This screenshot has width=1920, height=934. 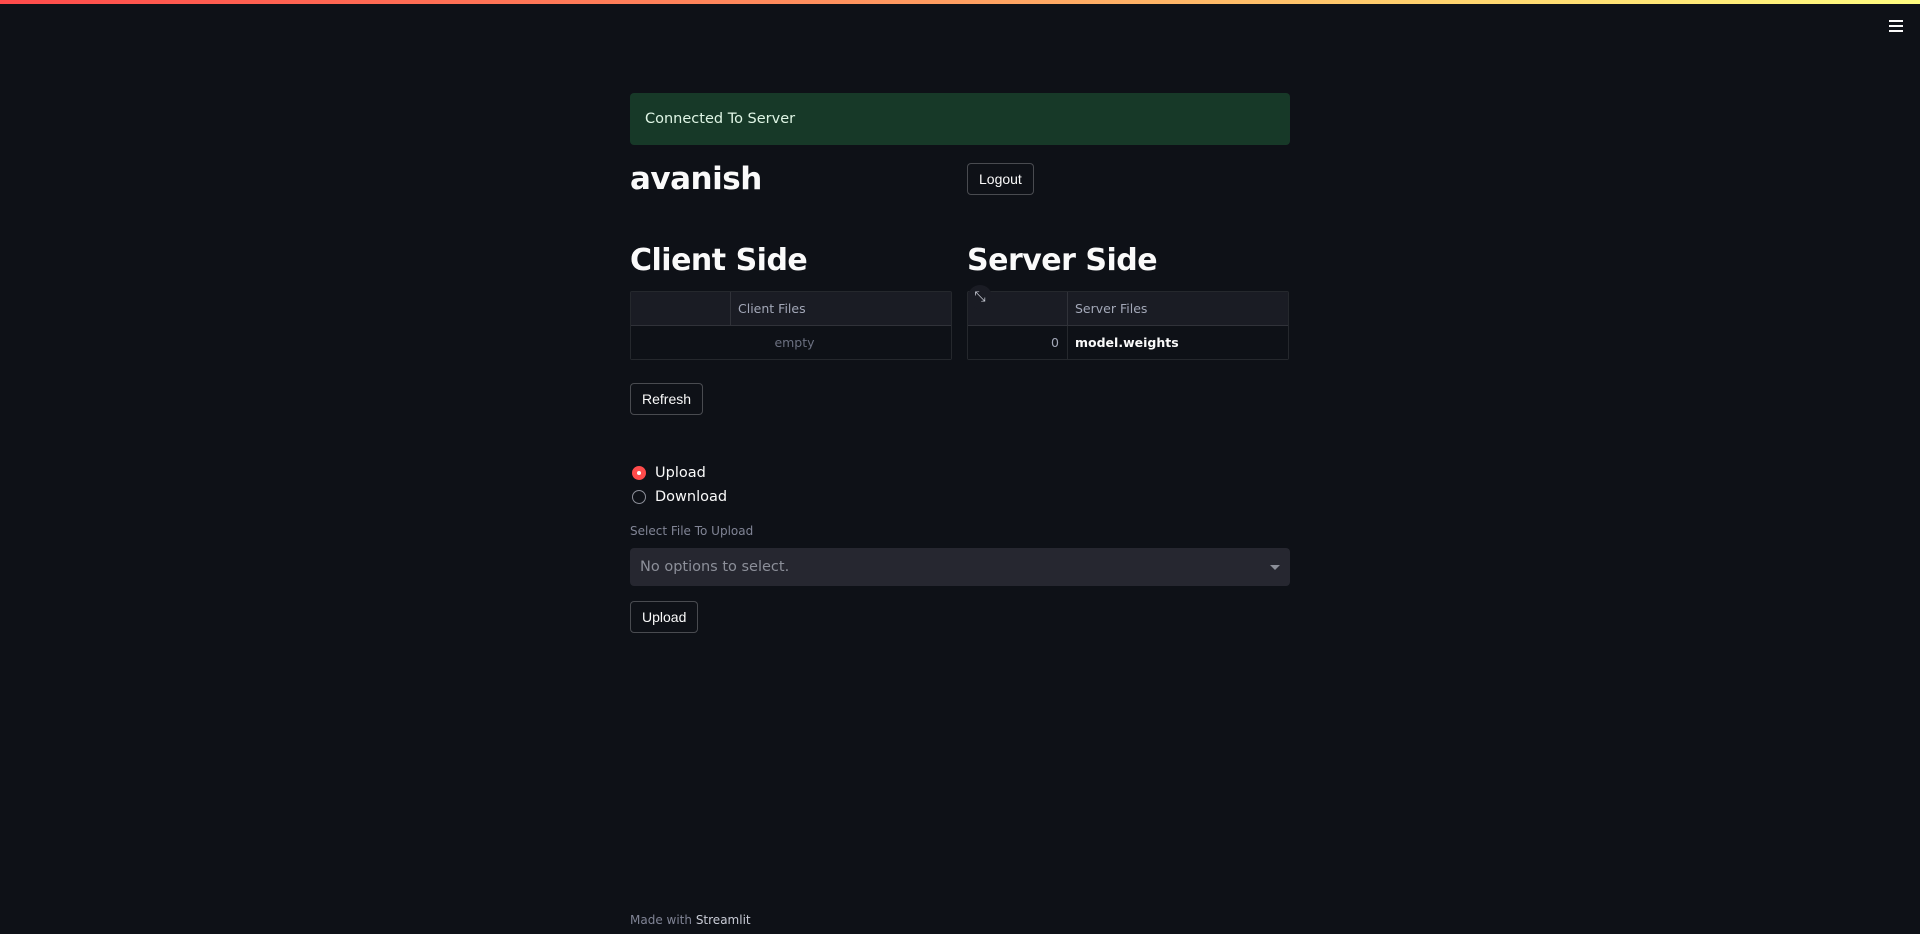 What do you see at coordinates (960, 119) in the screenshot?
I see `success-alert: Connected To Server` at bounding box center [960, 119].